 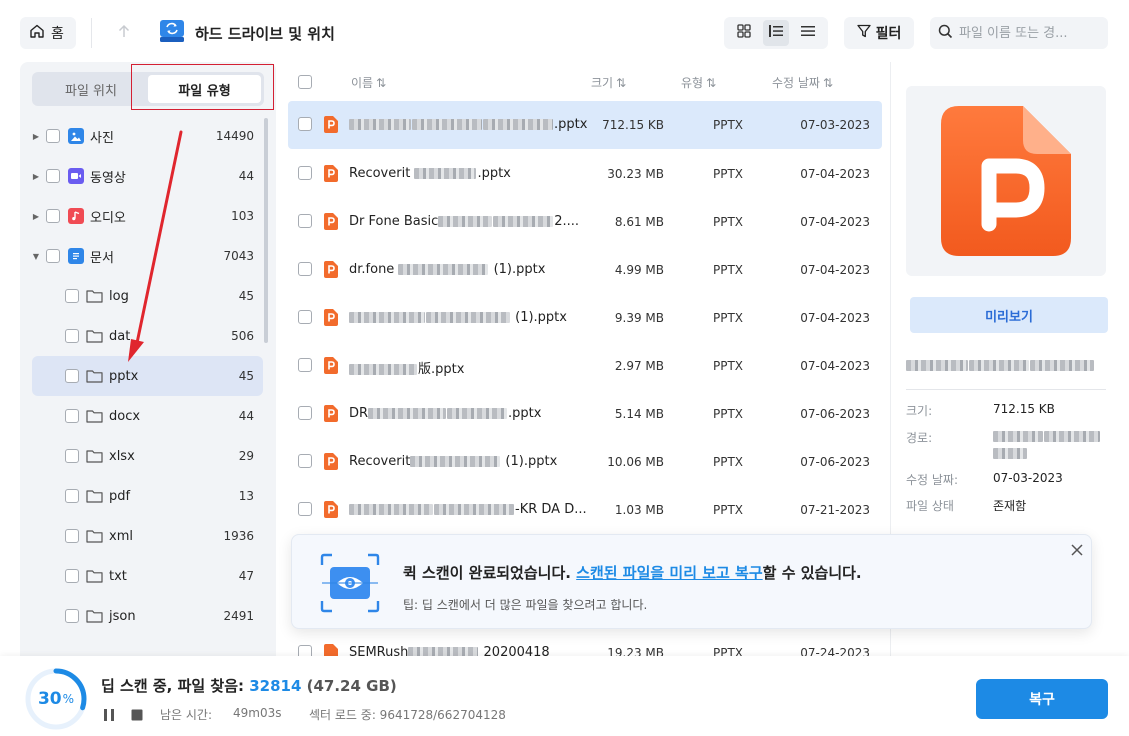 I want to click on file-row: -KR DA D... 1.03 MB PPTX 07-21-2023, so click(x=585, y=510).